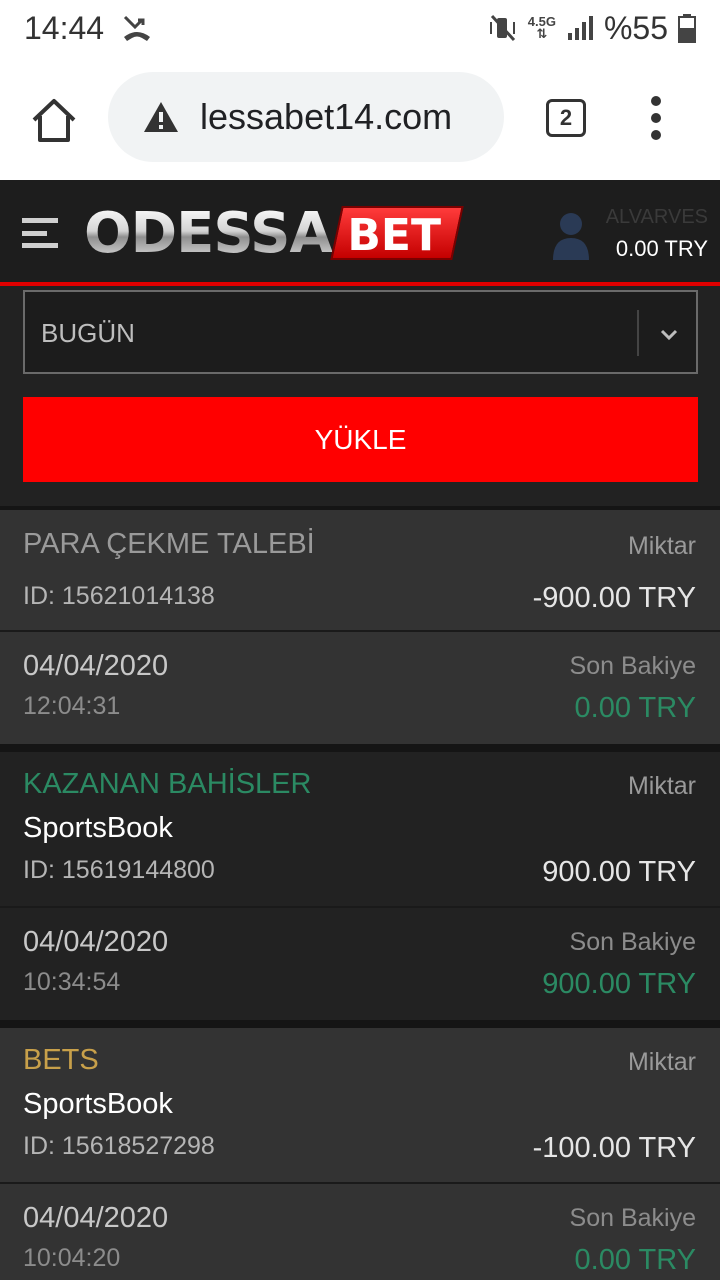 Image resolution: width=720 pixels, height=1280 pixels. What do you see at coordinates (119, 1146) in the screenshot?
I see `transaction-id: ID: 15618527298` at bounding box center [119, 1146].